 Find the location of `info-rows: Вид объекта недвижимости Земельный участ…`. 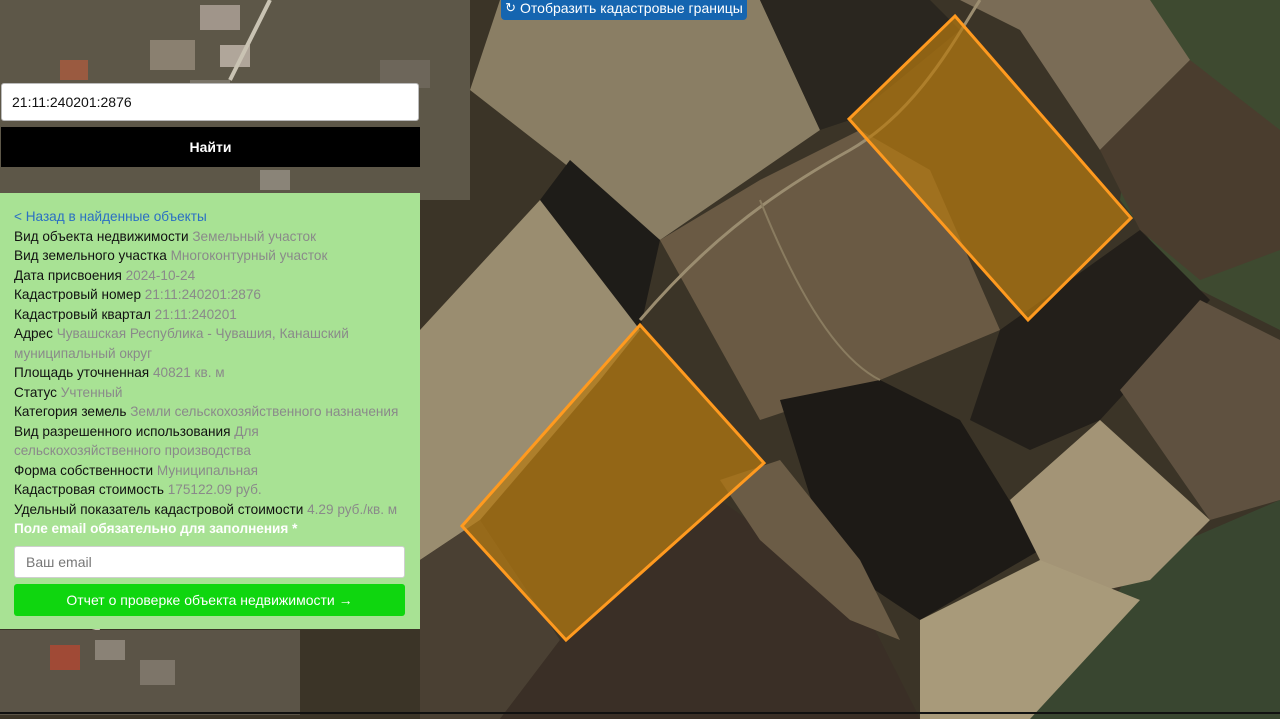

info-rows: Вид объекта недвижимости Земельный участ… is located at coordinates (210, 373).